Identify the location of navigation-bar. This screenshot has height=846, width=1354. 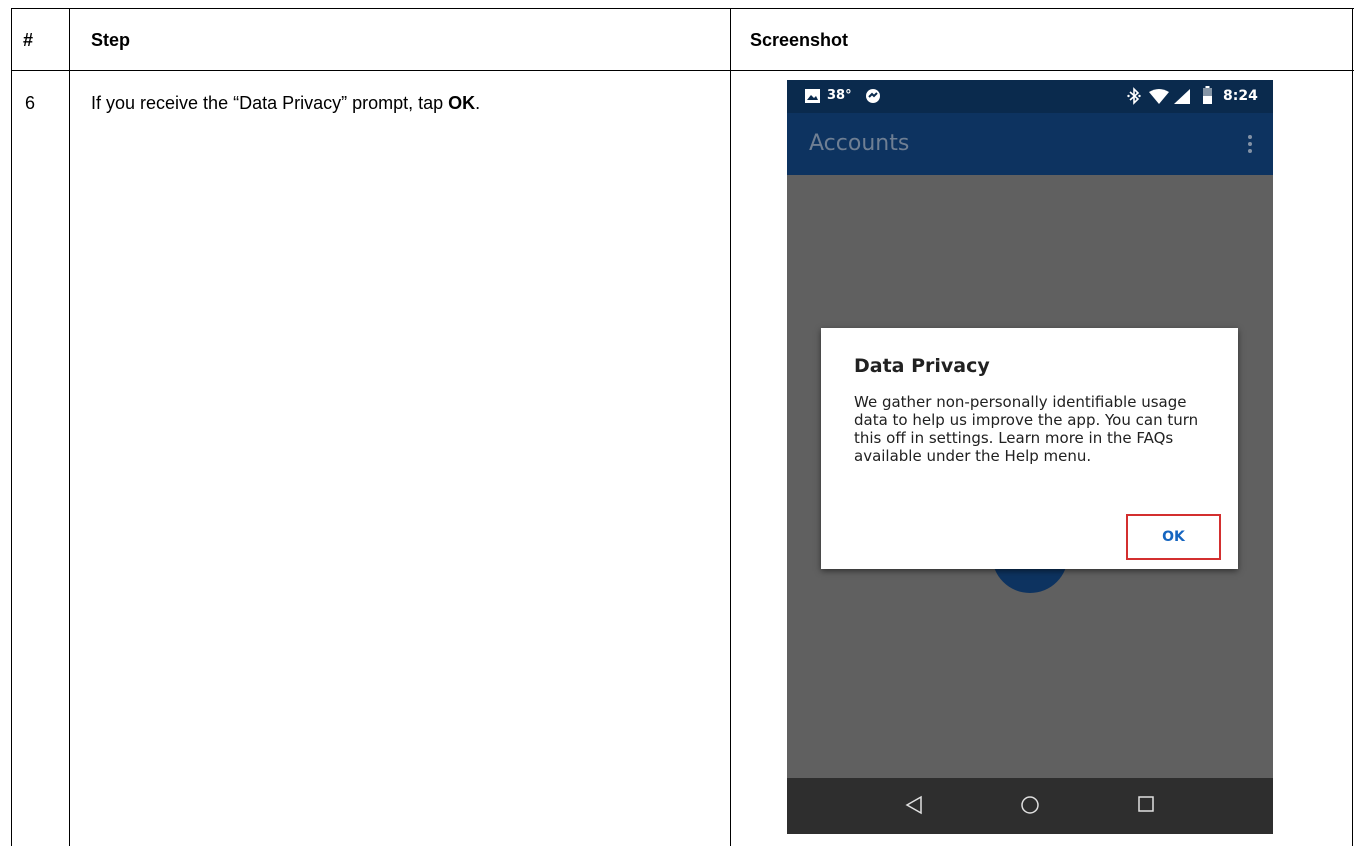
(1030, 806).